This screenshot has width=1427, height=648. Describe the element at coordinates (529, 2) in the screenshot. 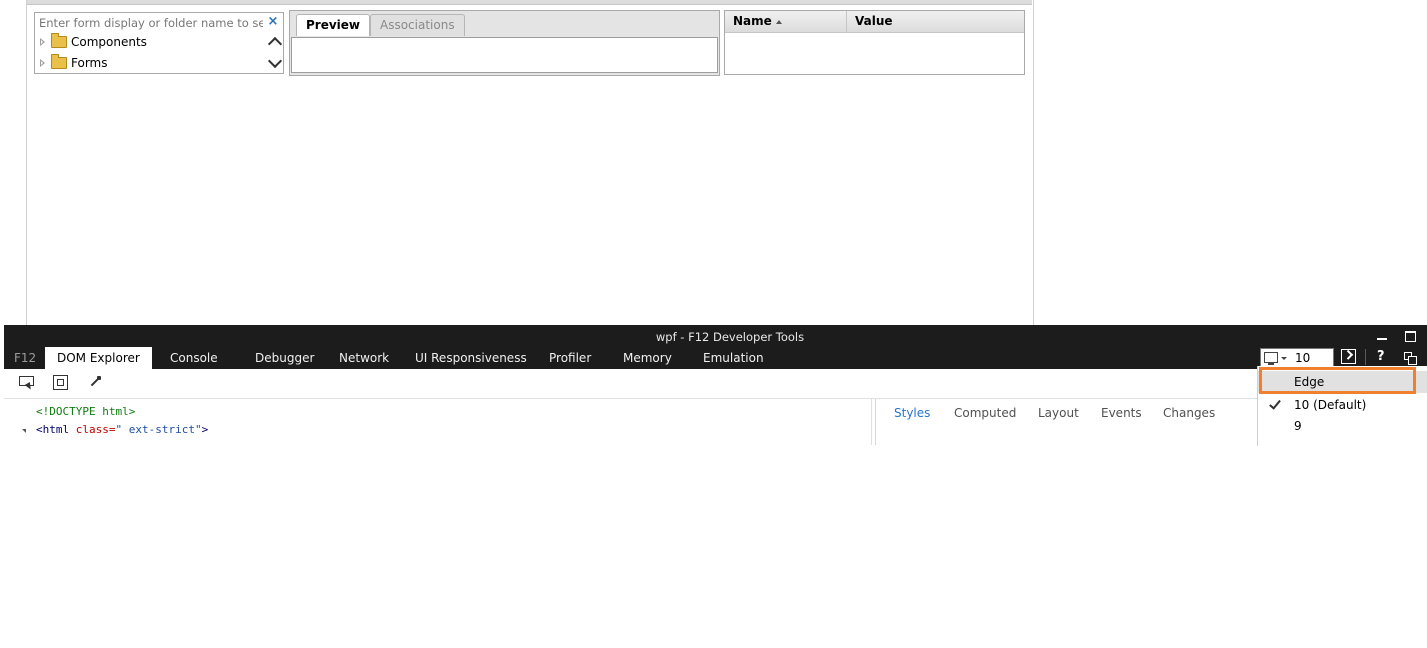

I see `page-toolbar-edge` at that location.